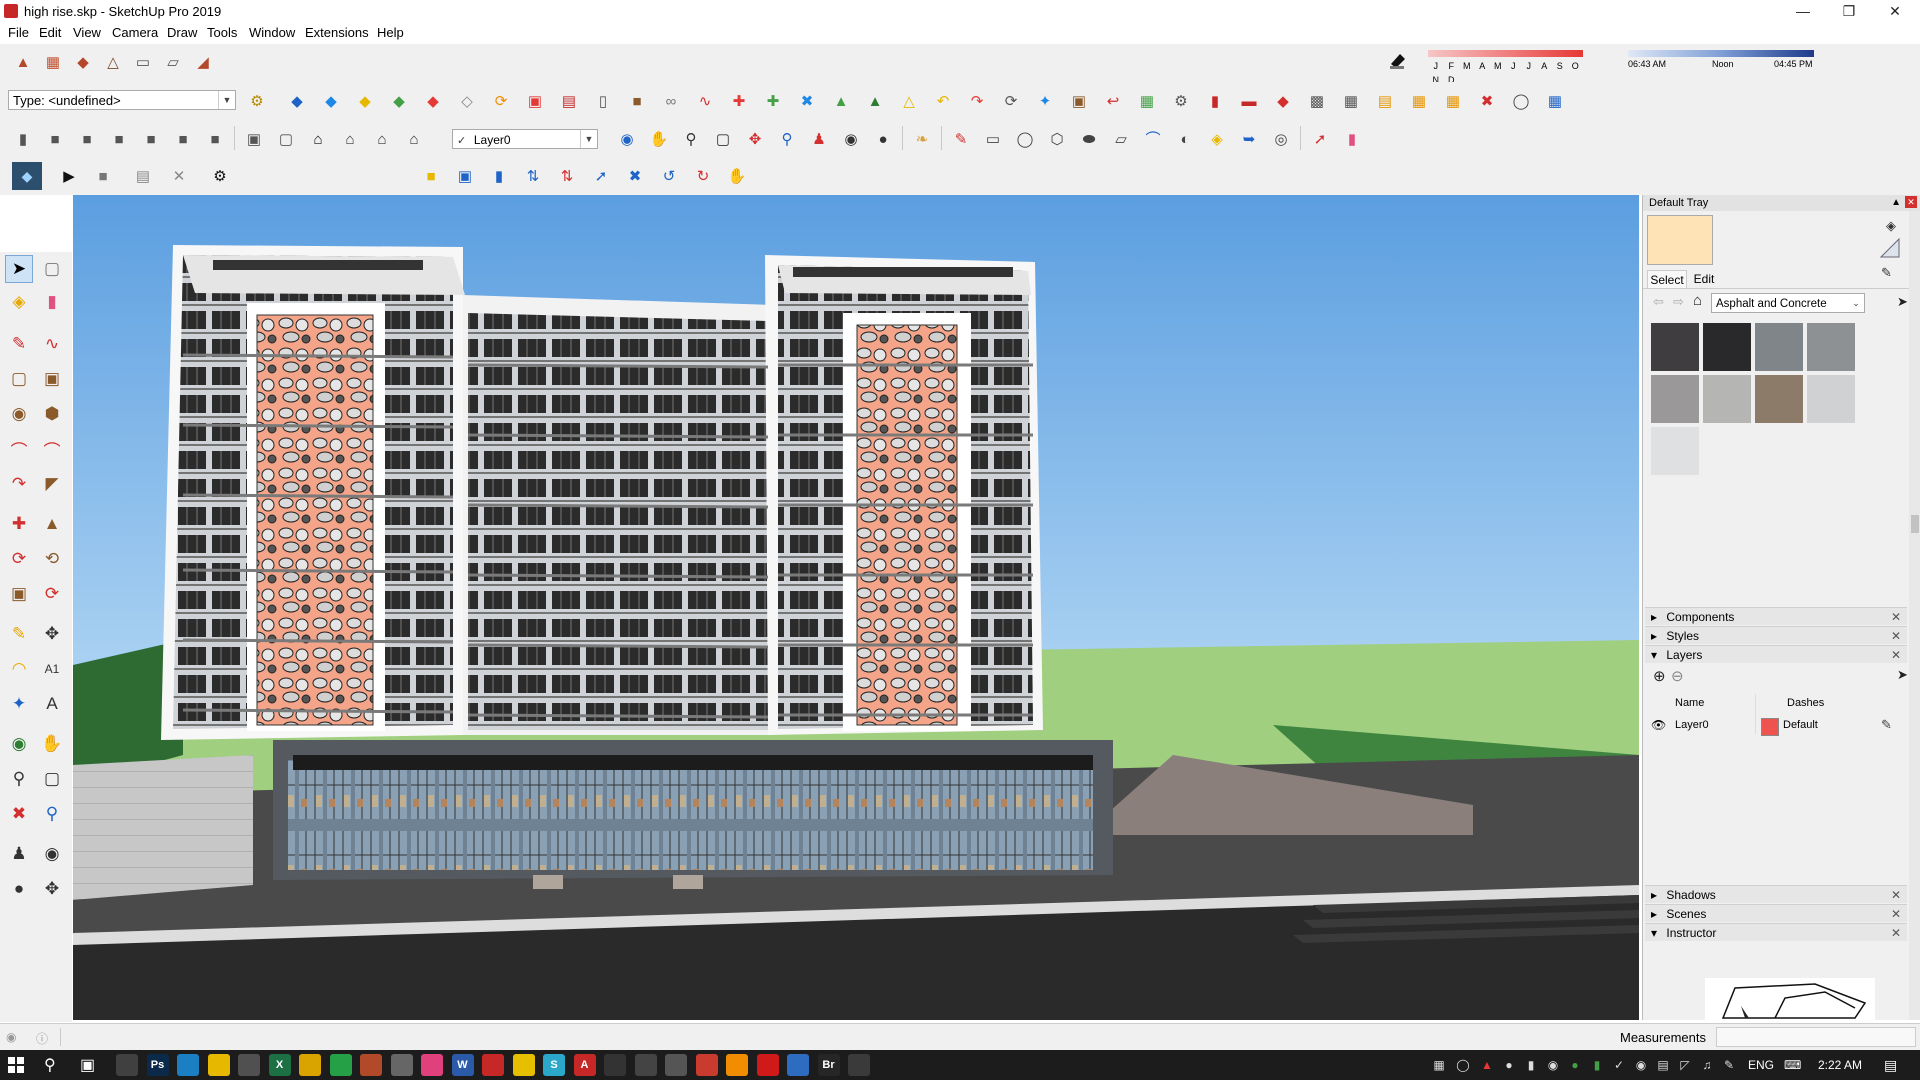  Describe the element at coordinates (42, 1038) in the screenshot. I see `info-icon: ⓘ` at that location.